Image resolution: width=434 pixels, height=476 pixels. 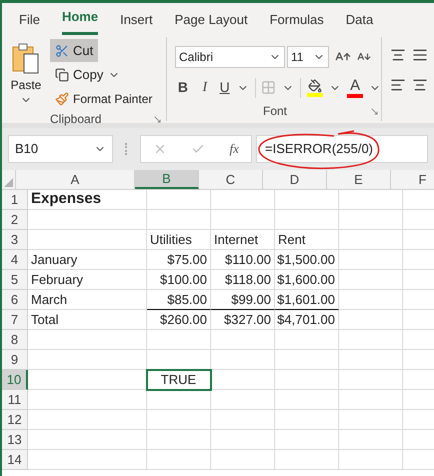 I want to click on font-size-field: 11, so click(x=308, y=57).